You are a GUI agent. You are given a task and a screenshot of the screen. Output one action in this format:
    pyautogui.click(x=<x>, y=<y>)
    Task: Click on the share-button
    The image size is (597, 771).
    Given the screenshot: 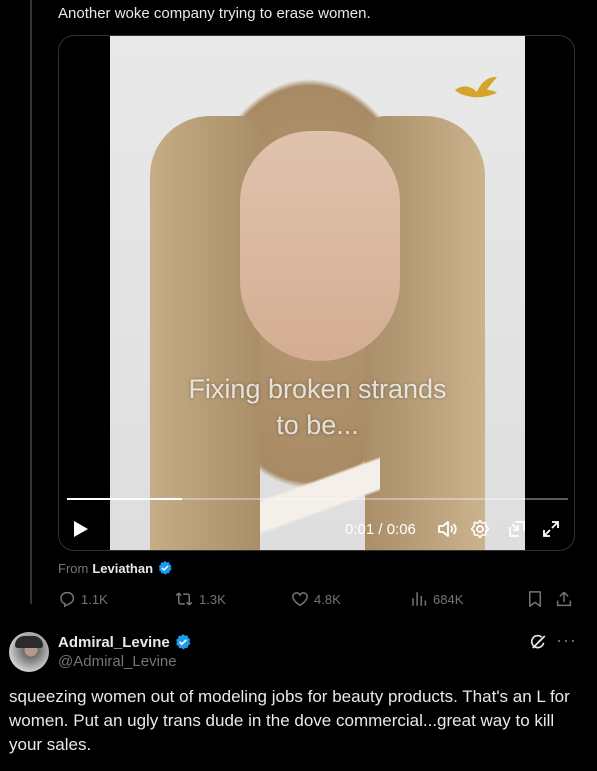 What is the action you would take?
    pyautogui.click(x=564, y=599)
    